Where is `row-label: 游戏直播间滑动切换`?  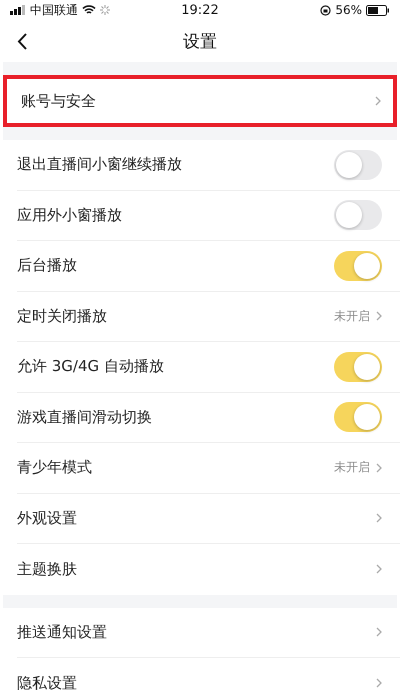 row-label: 游戏直播间滑动切换 is located at coordinates (84, 417).